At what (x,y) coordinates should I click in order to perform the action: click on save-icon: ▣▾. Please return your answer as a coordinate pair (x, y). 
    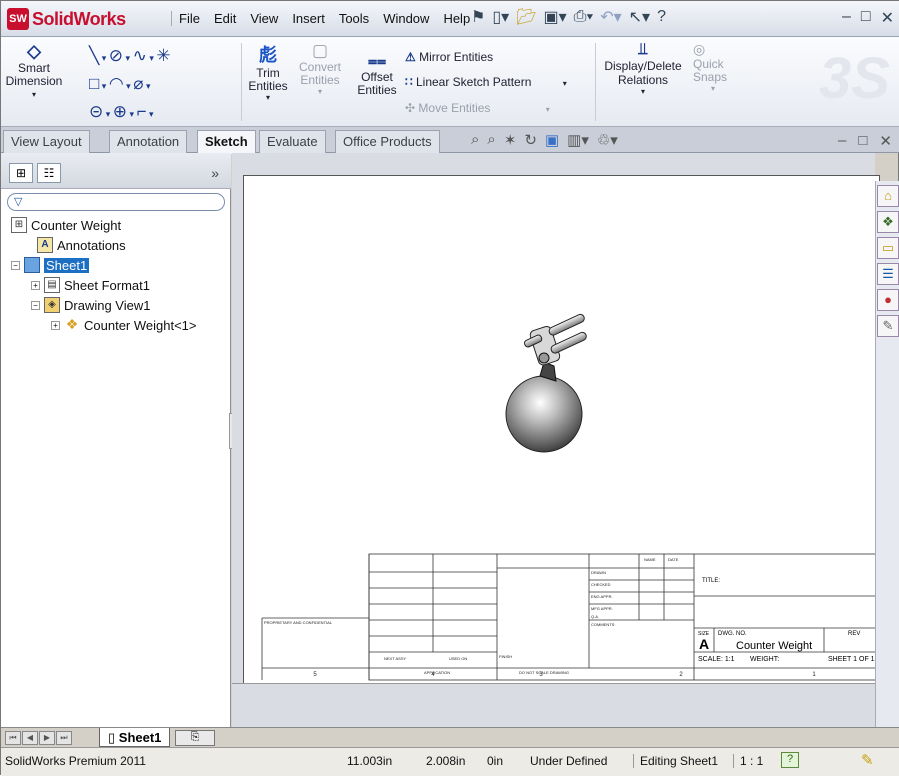
    Looking at the image, I should click on (555, 17).